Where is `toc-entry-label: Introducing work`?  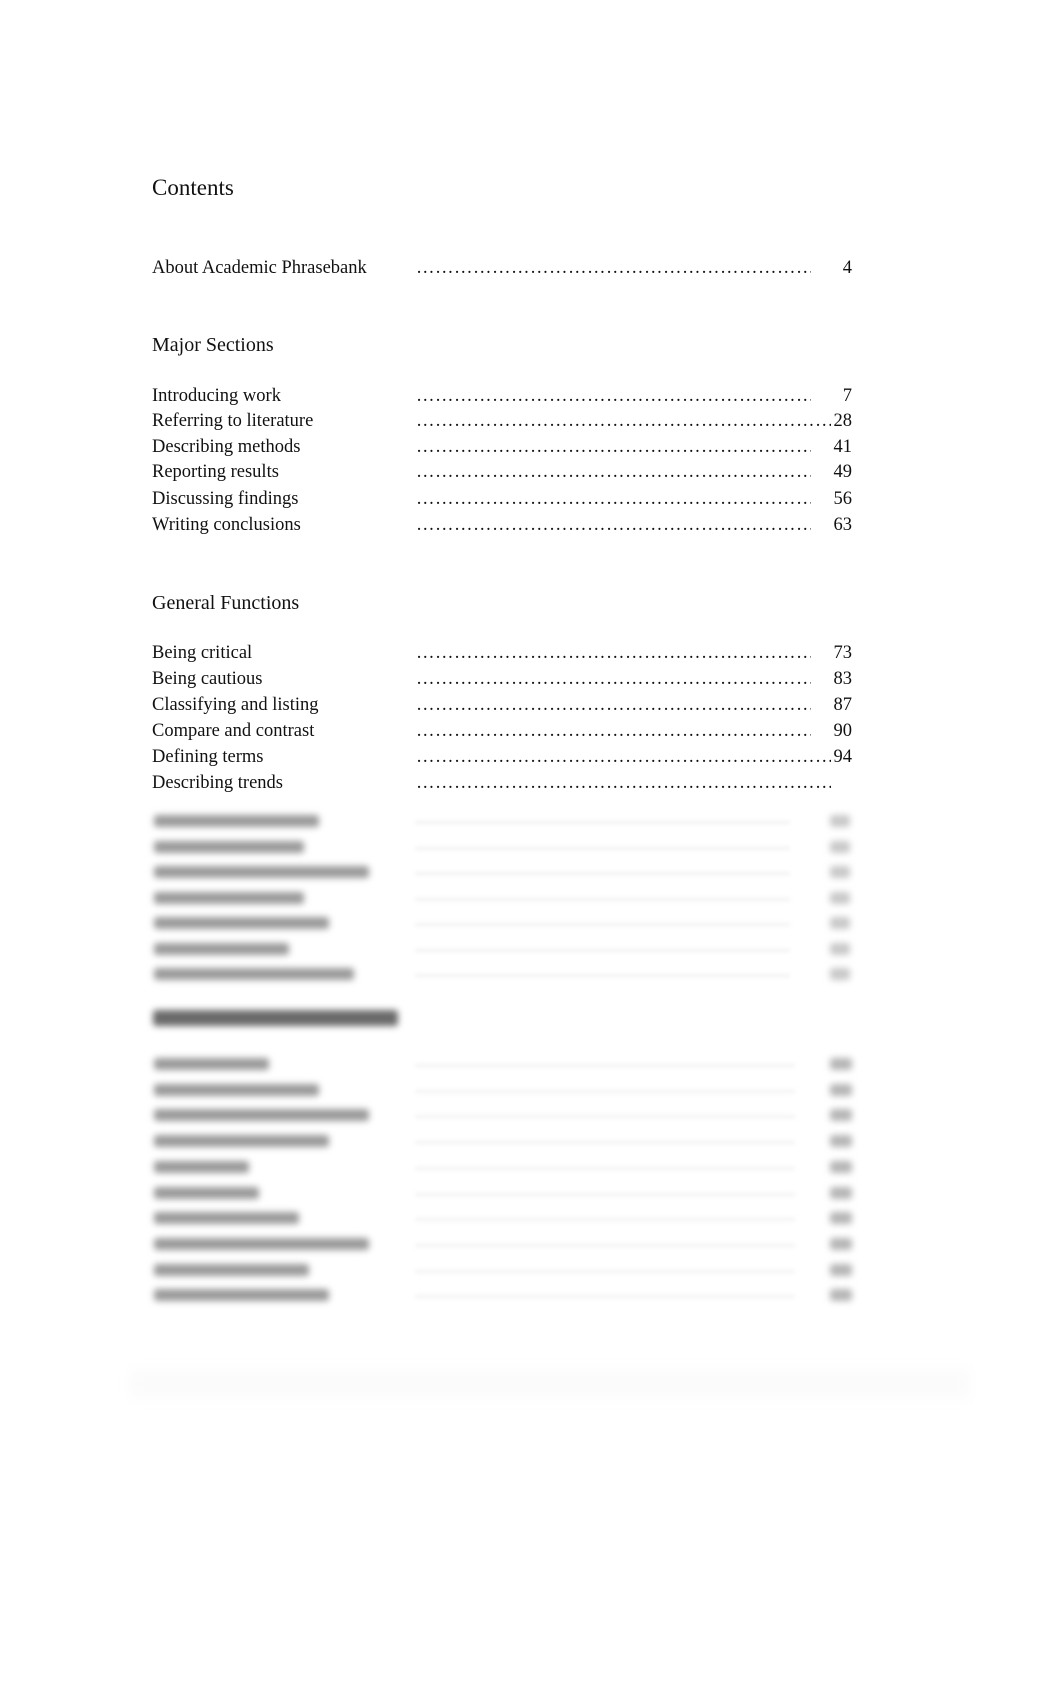 toc-entry-label: Introducing work is located at coordinates (216, 396).